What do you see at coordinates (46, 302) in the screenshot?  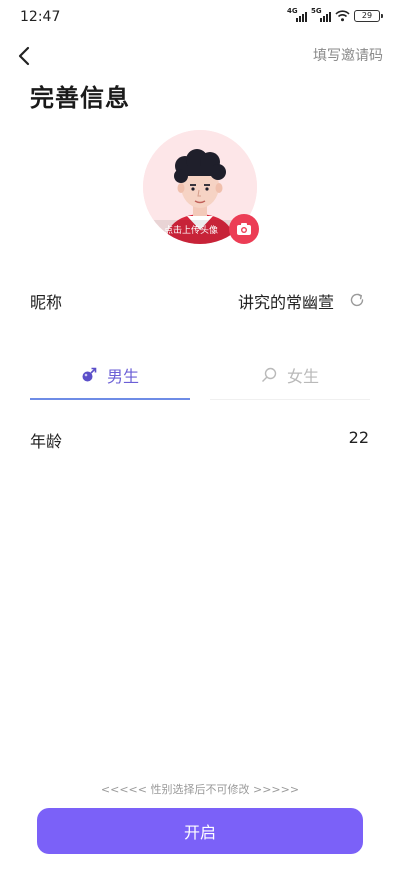 I see `nickname-label: 昵称` at bounding box center [46, 302].